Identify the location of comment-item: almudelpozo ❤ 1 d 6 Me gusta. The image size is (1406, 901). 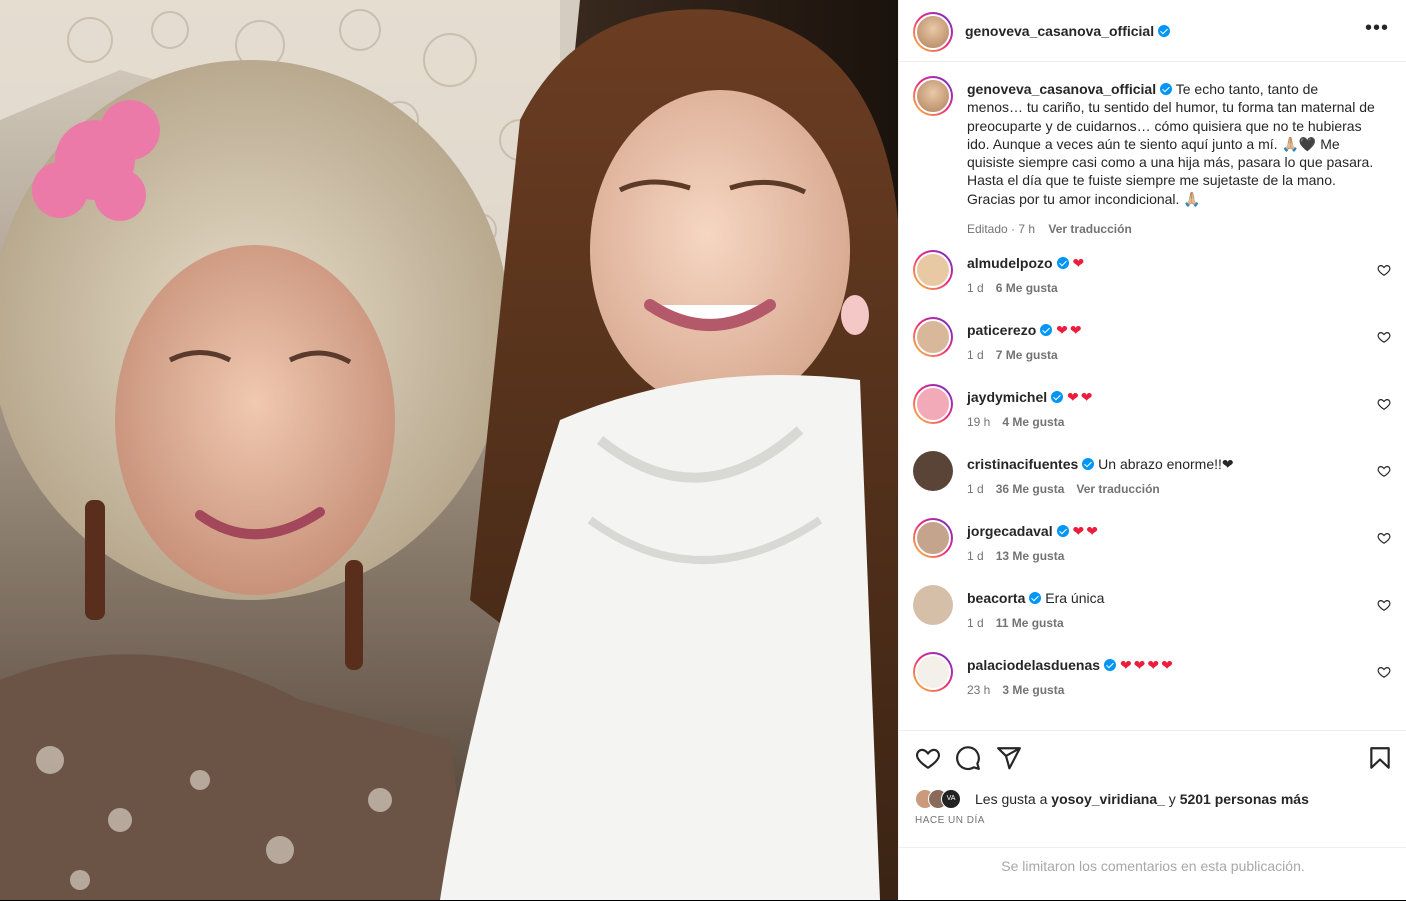
(1153, 280).